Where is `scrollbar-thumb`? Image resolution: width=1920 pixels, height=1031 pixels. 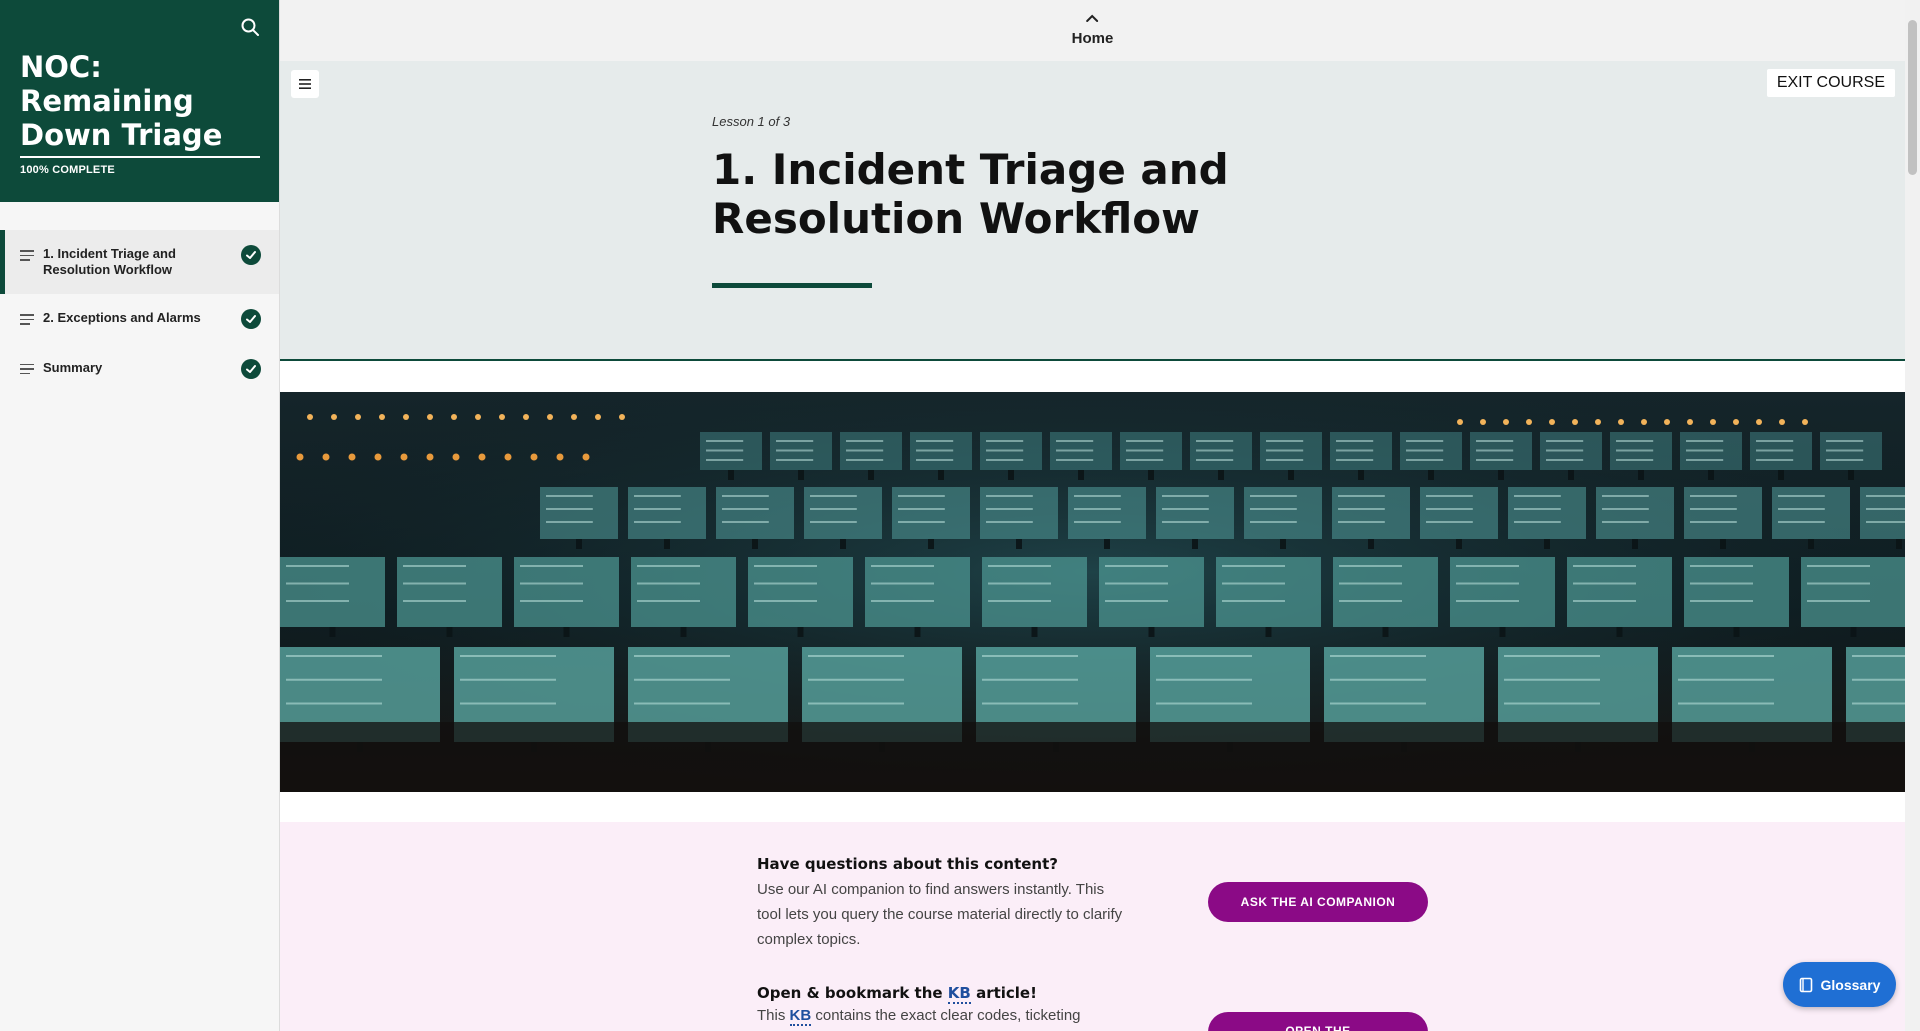 scrollbar-thumb is located at coordinates (1912, 97).